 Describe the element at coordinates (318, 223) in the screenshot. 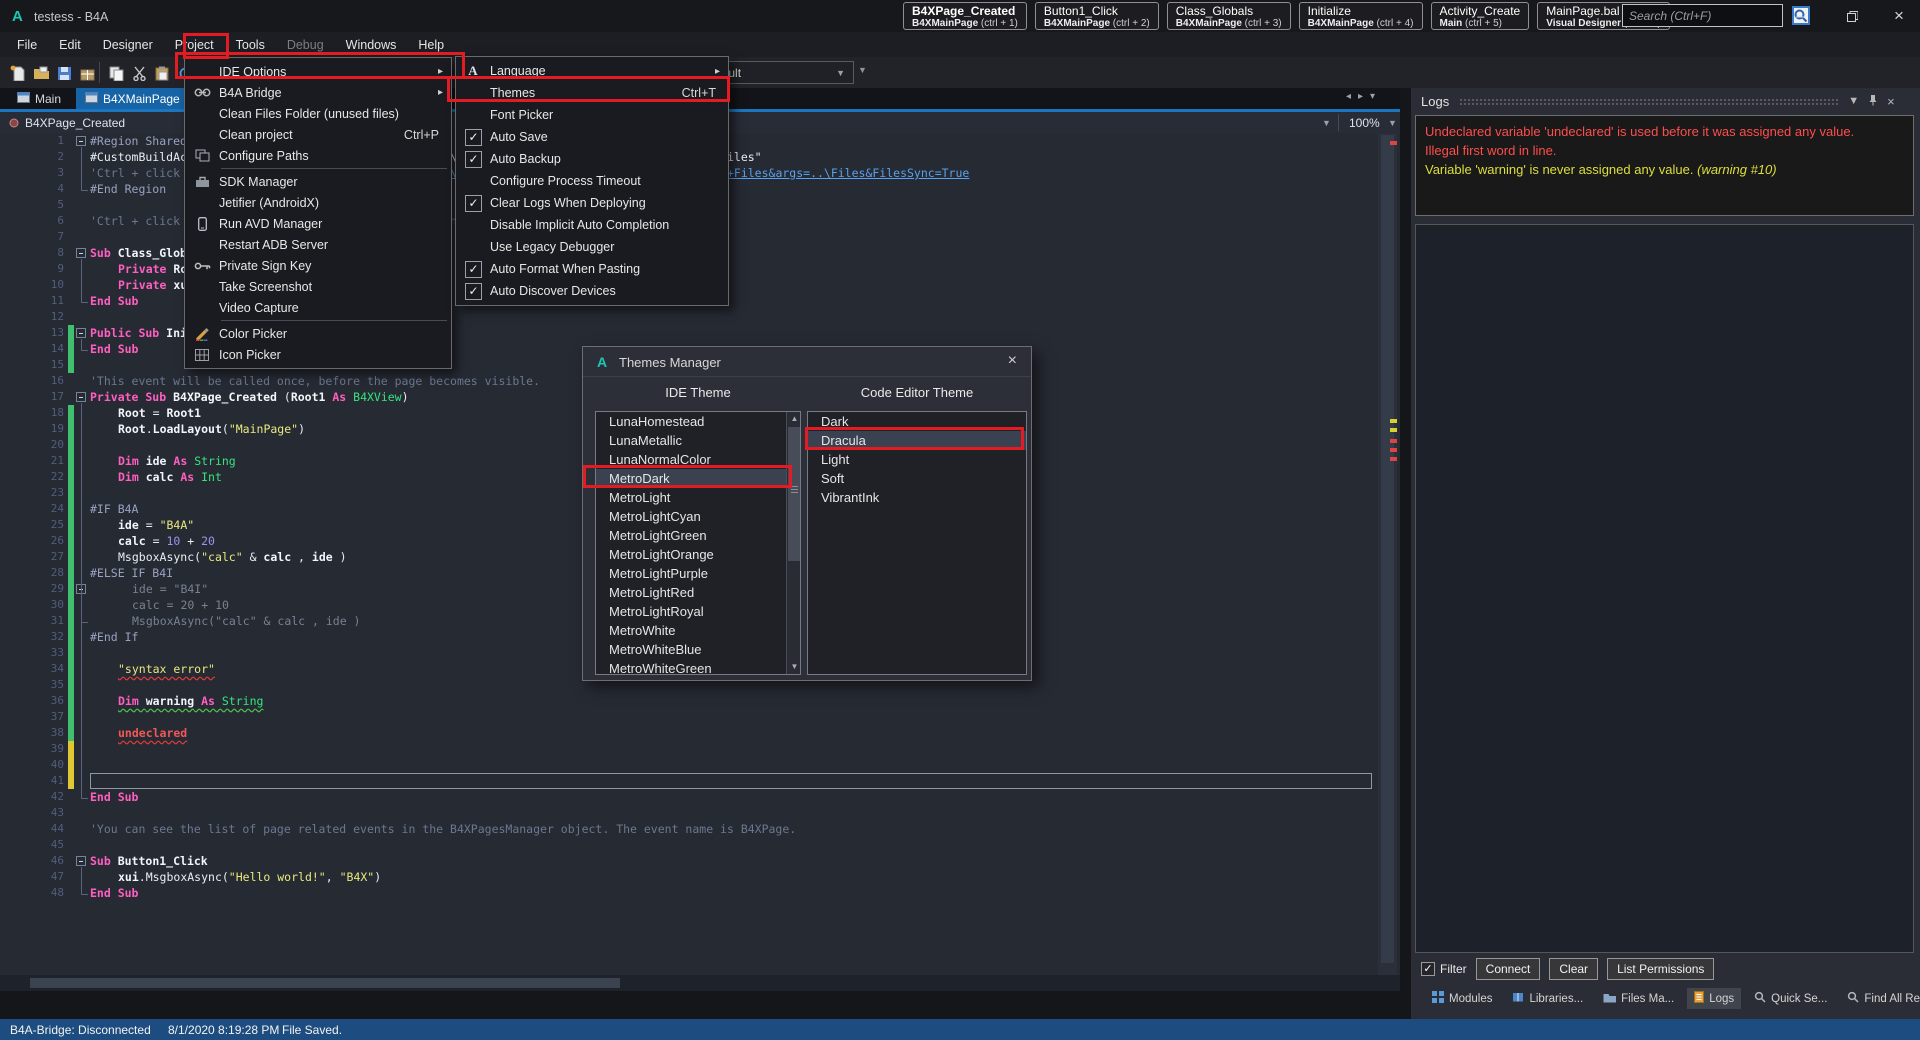

I see `tools-menu-item-run-avd-manager: Run AVD Manager` at that location.